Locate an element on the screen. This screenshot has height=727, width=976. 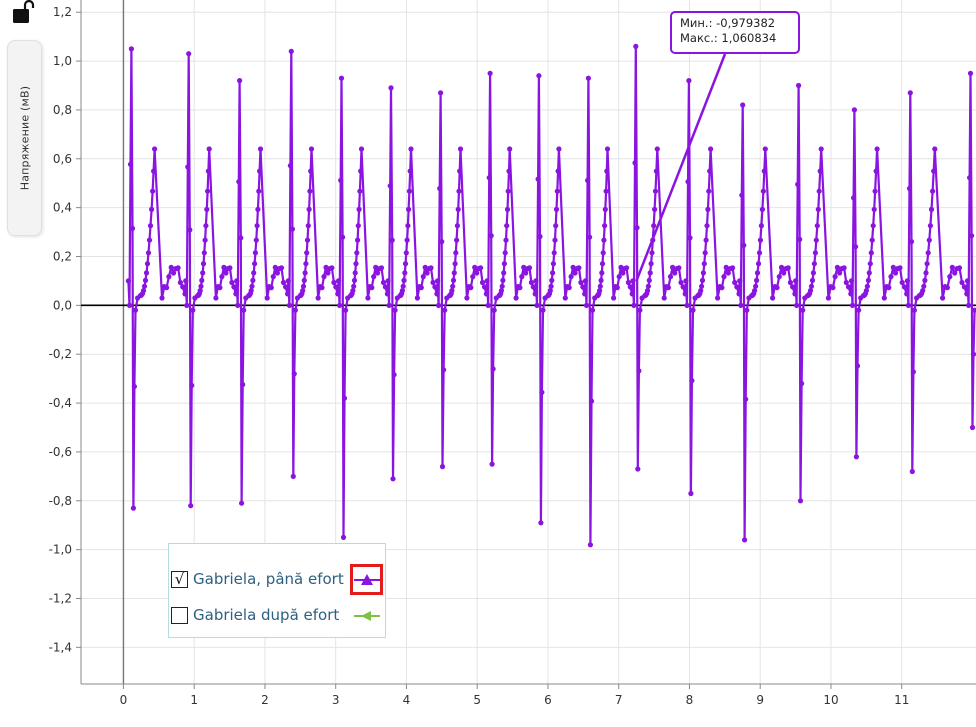
x-tick-label: 8 is located at coordinates (690, 700).